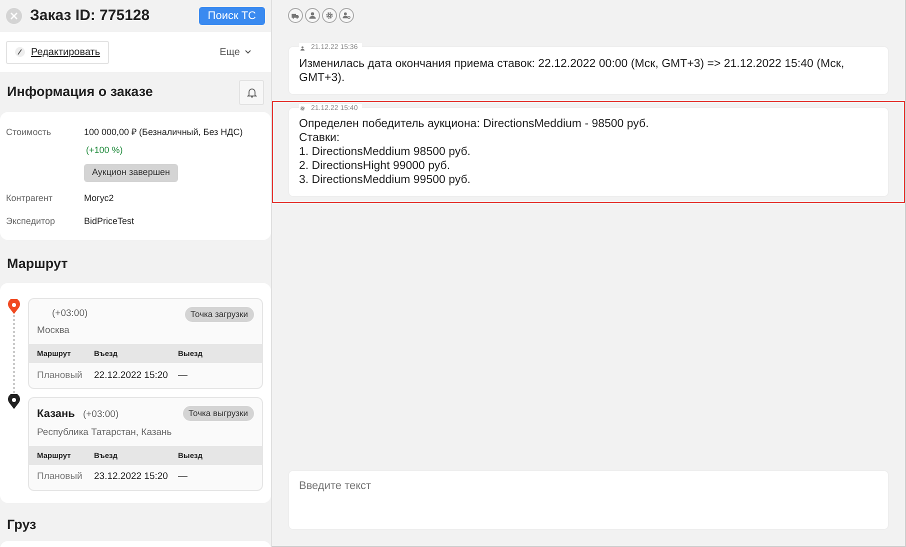 Image resolution: width=906 pixels, height=547 pixels. Describe the element at coordinates (80, 91) in the screenshot. I see `section-title: Информация о заказе` at that location.